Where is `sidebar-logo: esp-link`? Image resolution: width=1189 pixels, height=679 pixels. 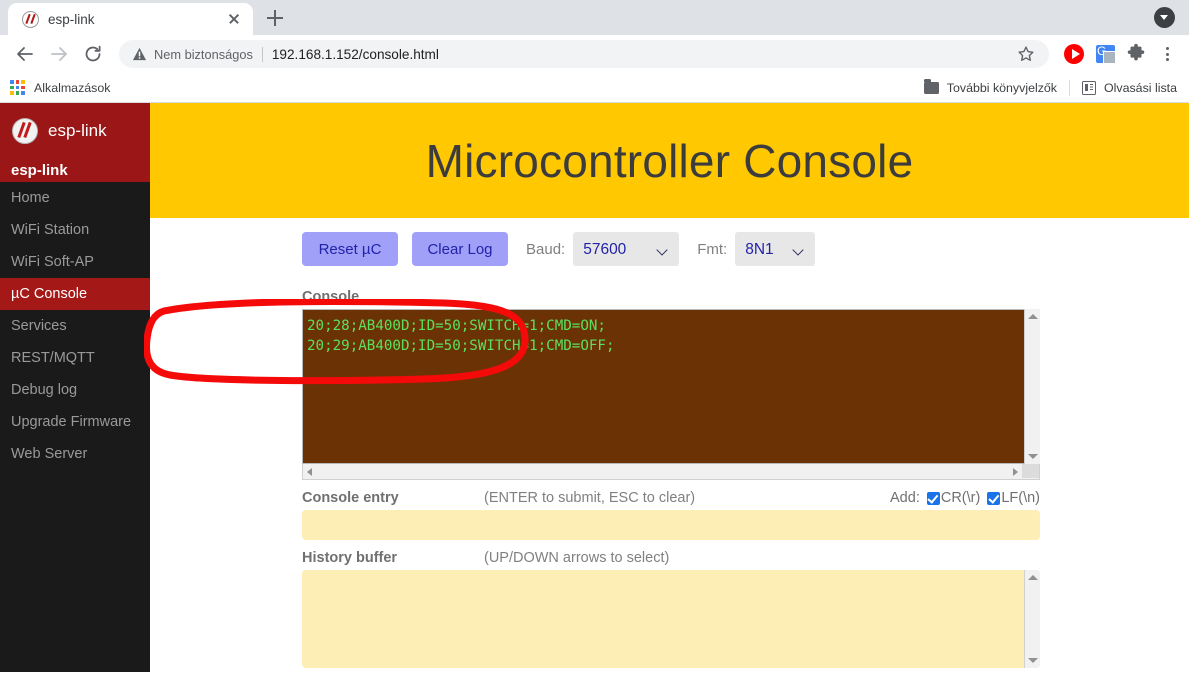 sidebar-logo: esp-link is located at coordinates (75, 130).